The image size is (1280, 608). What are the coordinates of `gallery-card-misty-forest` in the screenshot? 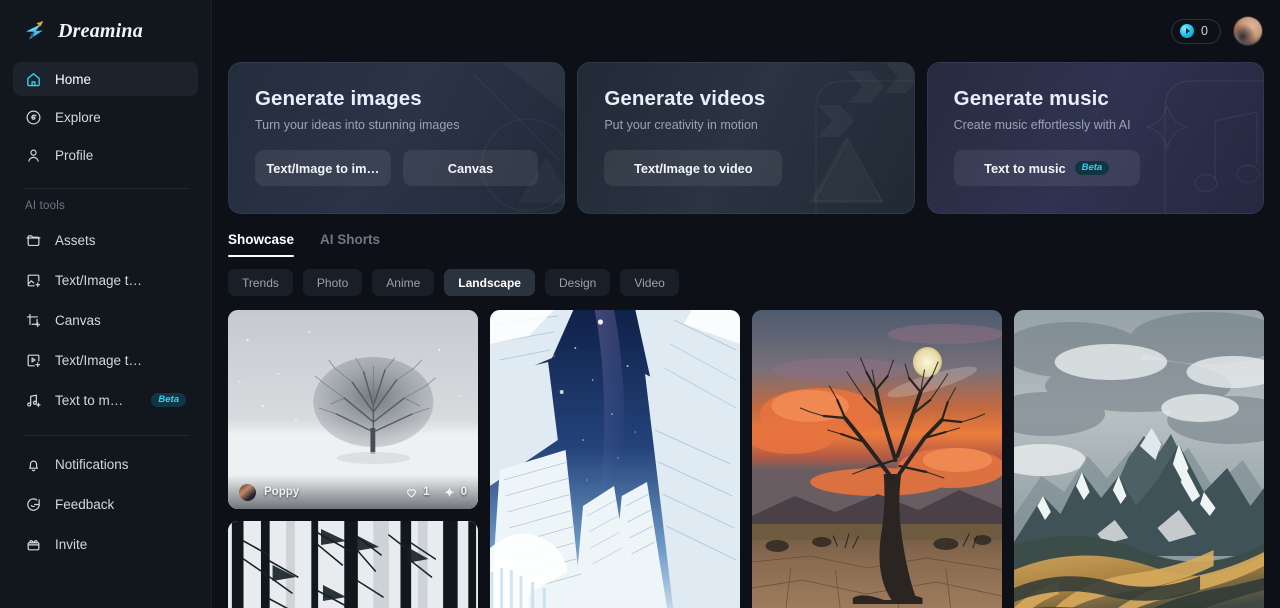 It's located at (353, 564).